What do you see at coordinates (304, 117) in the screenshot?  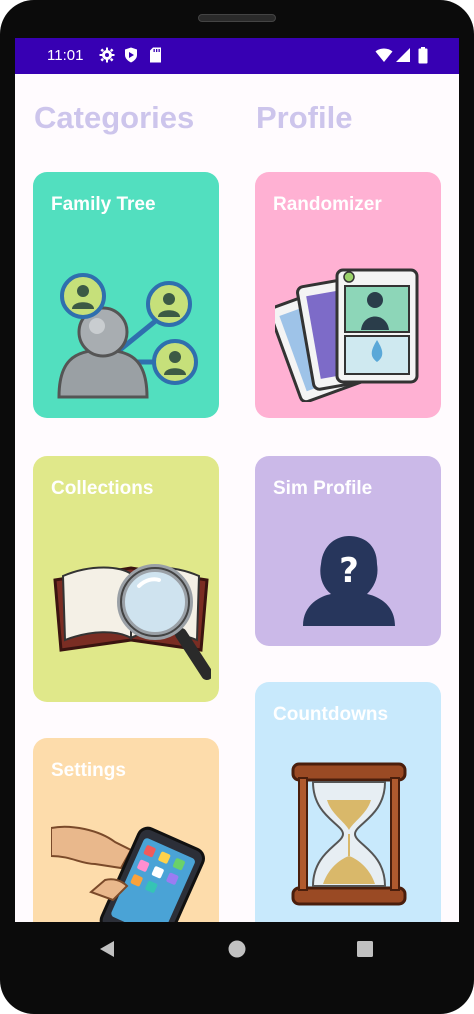 I see `profile-heading: Profile` at bounding box center [304, 117].